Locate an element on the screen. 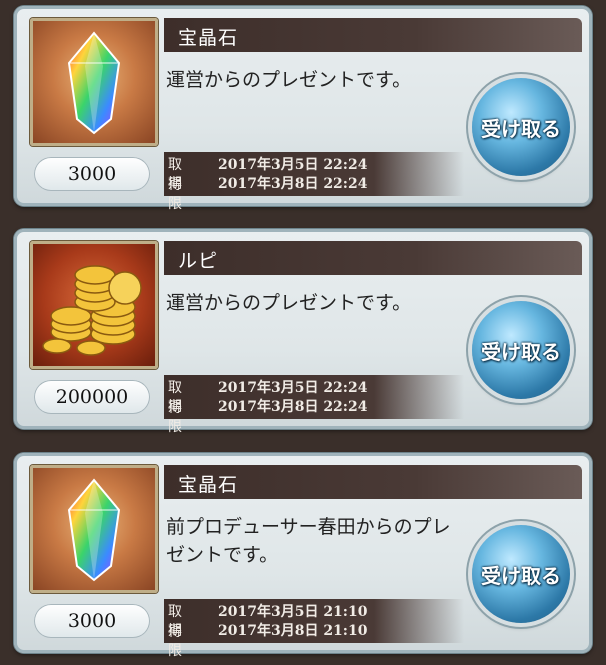 This screenshot has height=665, width=606. coin-stack-icon is located at coordinates (92, 310).